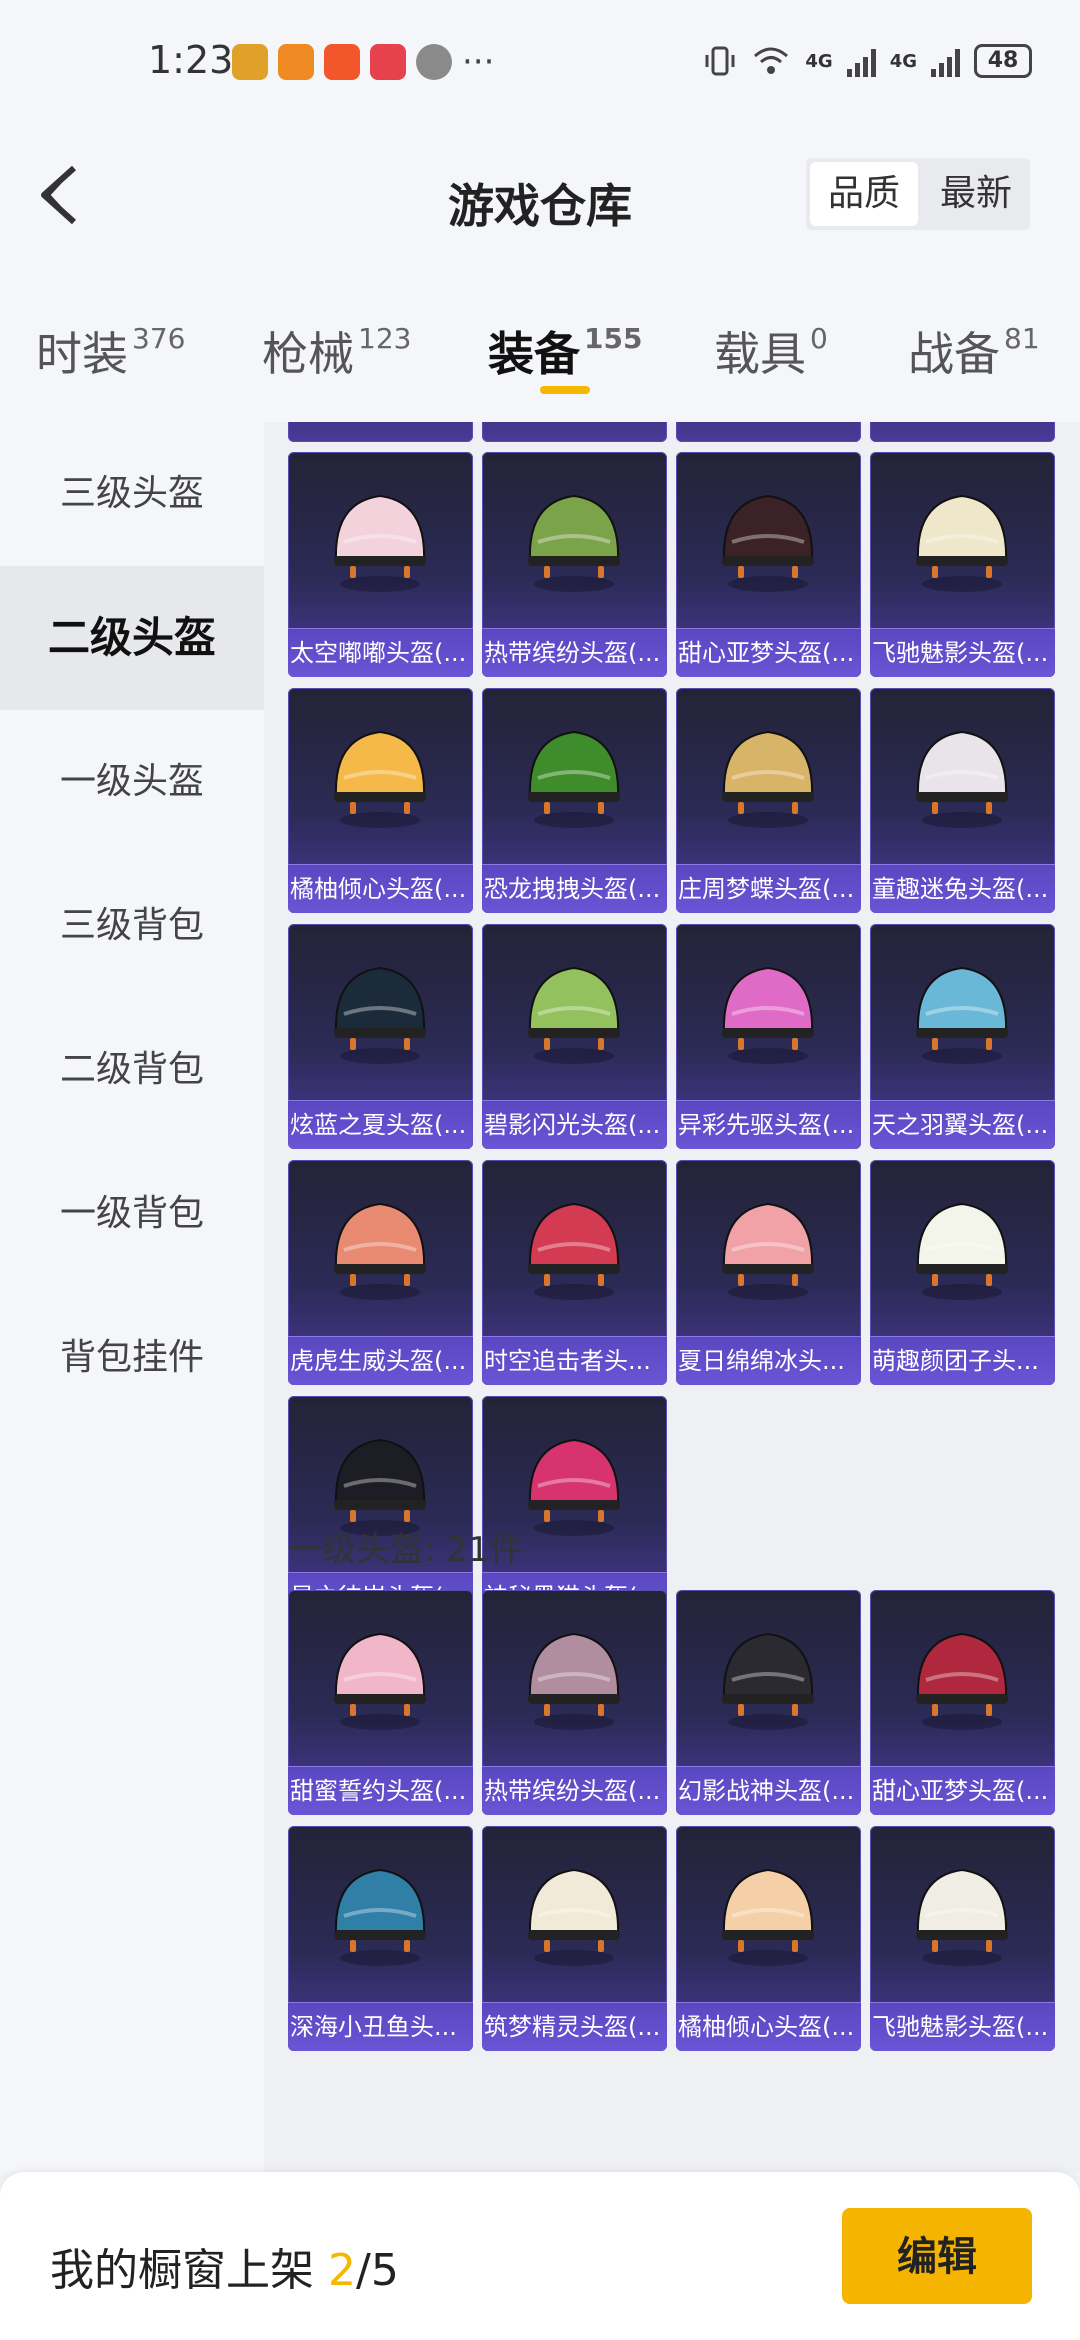 The image size is (1080, 2340). I want to click on tab-label: 装备, so click(534, 354).